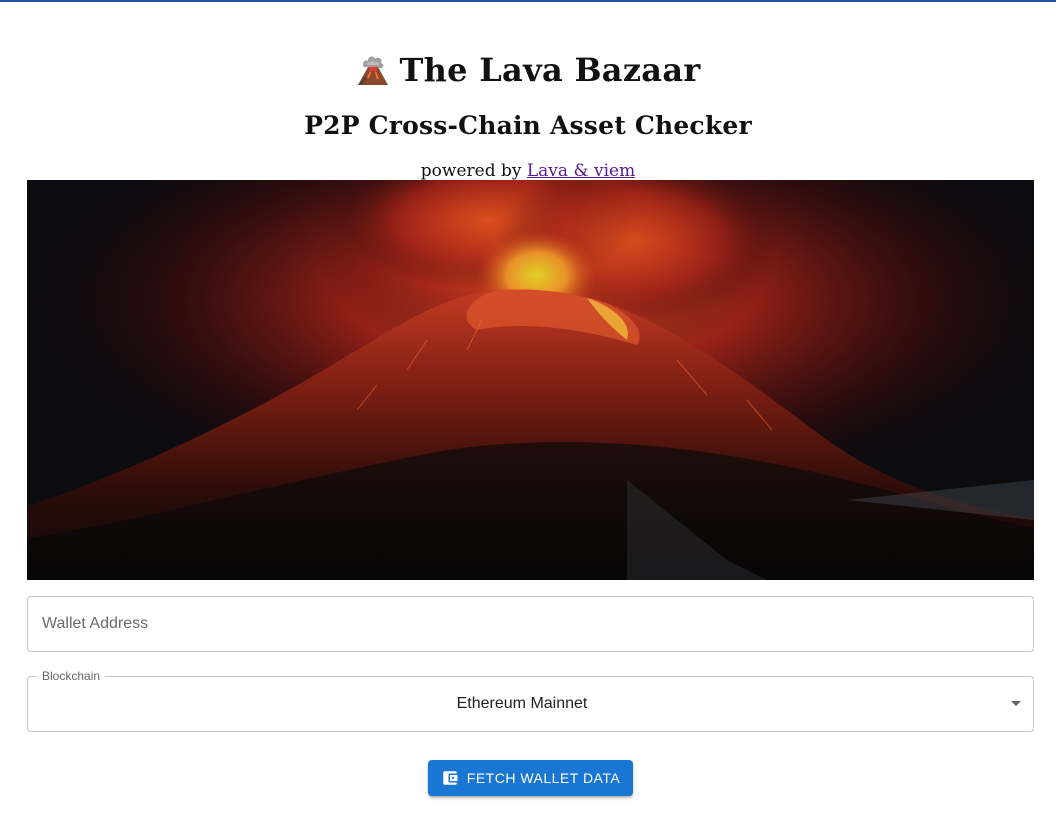 The width and height of the screenshot is (1056, 826). What do you see at coordinates (543, 778) in the screenshot?
I see `fetch-button-label: FETCH WALLET DATA` at bounding box center [543, 778].